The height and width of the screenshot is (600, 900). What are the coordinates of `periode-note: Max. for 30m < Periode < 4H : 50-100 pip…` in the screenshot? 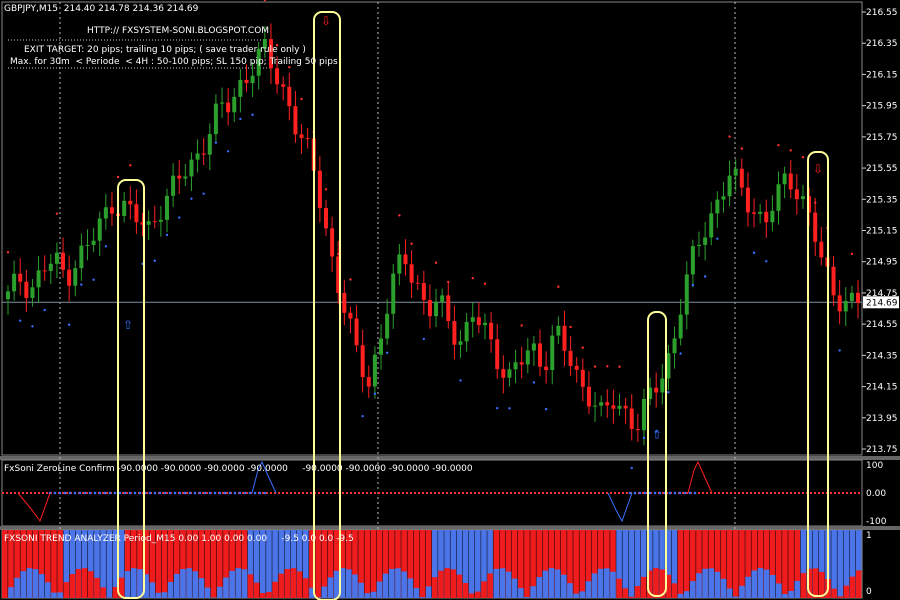 It's located at (174, 62).